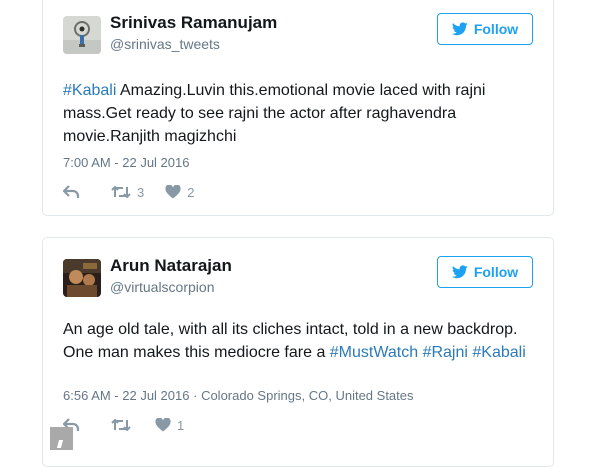 The height and width of the screenshot is (467, 600). I want to click on user-handle: @virtualscorpion, so click(162, 287).